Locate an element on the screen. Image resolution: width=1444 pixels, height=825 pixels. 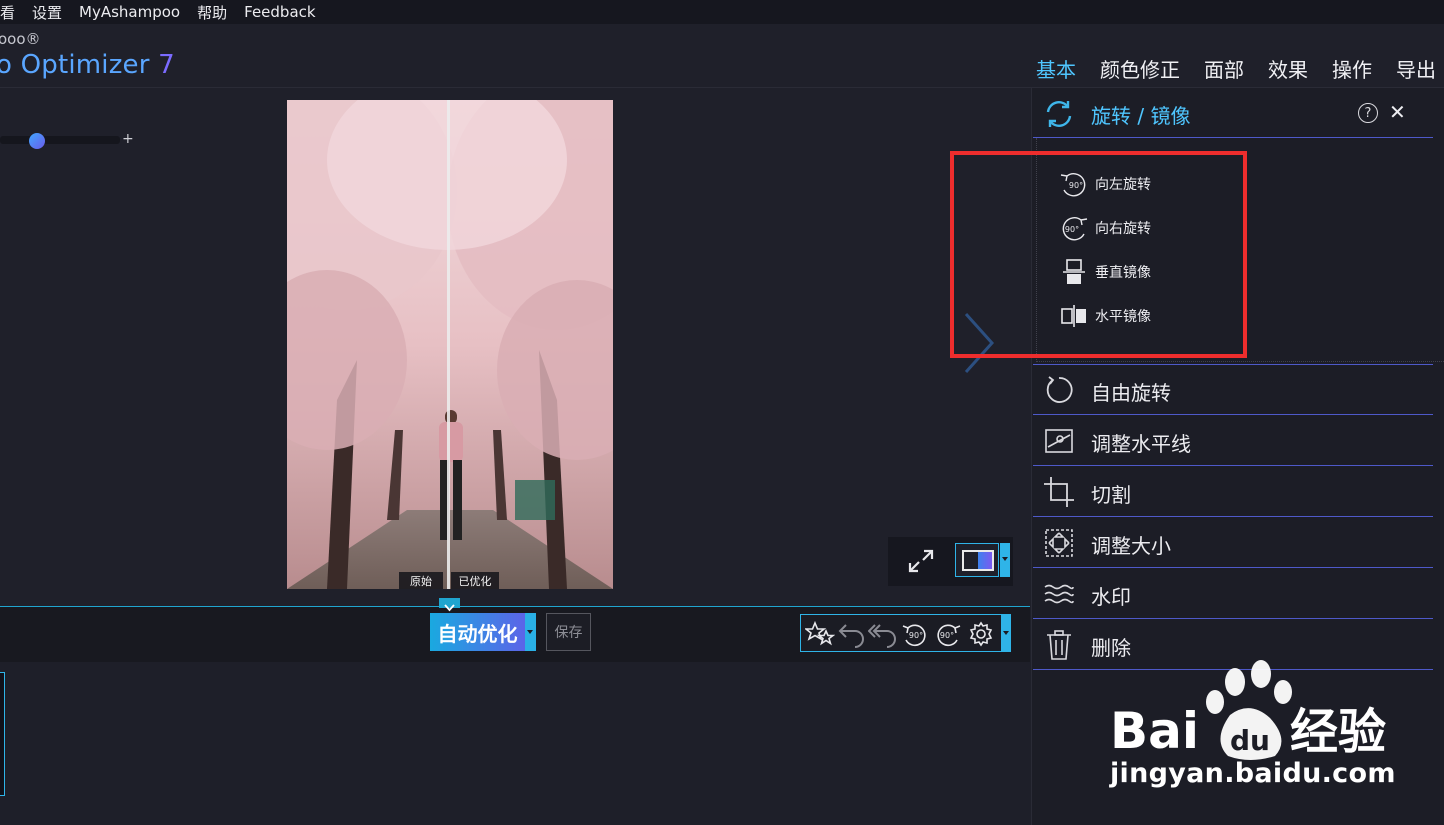
compare-split-line is located at coordinates (448, 344).